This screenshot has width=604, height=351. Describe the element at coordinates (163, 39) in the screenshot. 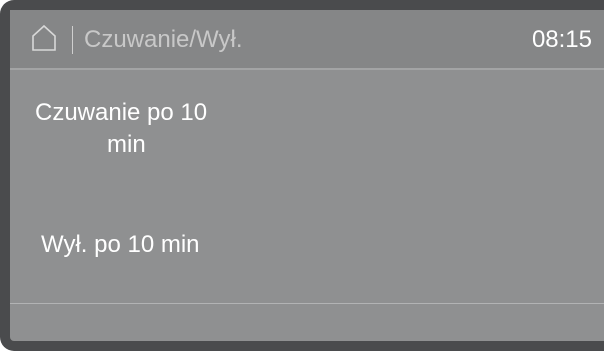

I see `page-title: Czuwanie/Wył.` at that location.